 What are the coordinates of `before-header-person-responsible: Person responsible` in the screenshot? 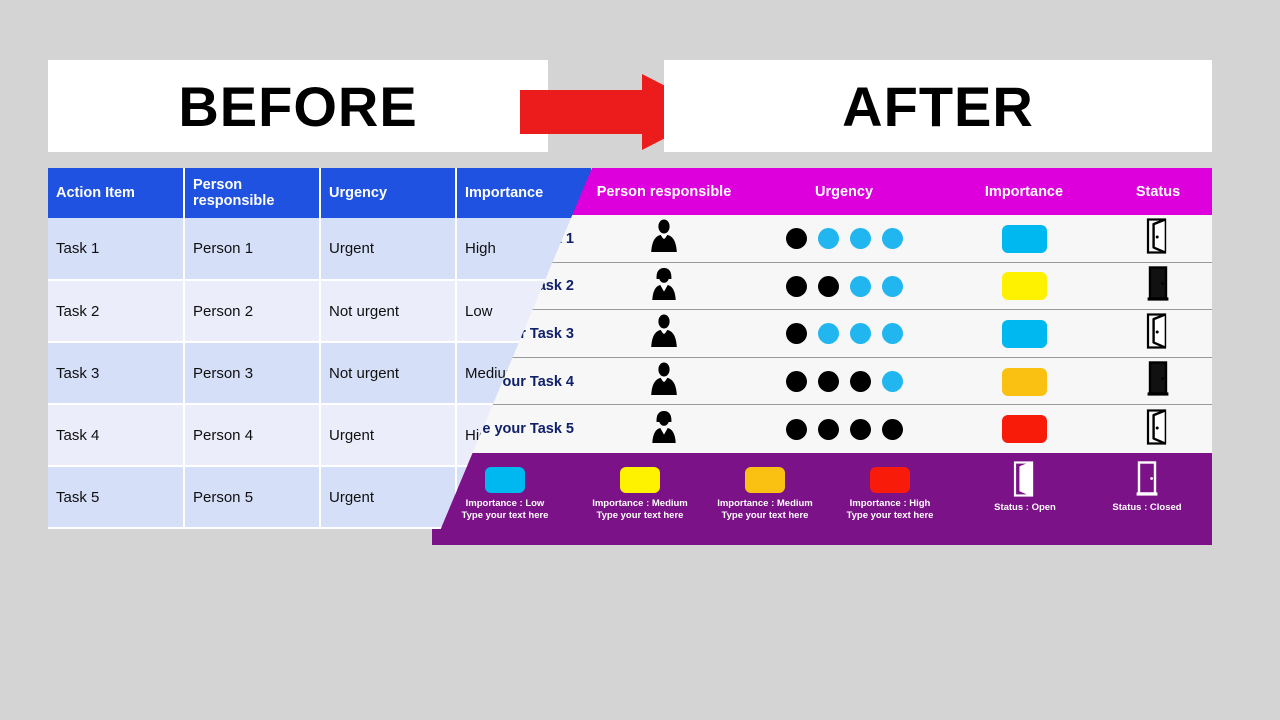 It's located at (252, 193).